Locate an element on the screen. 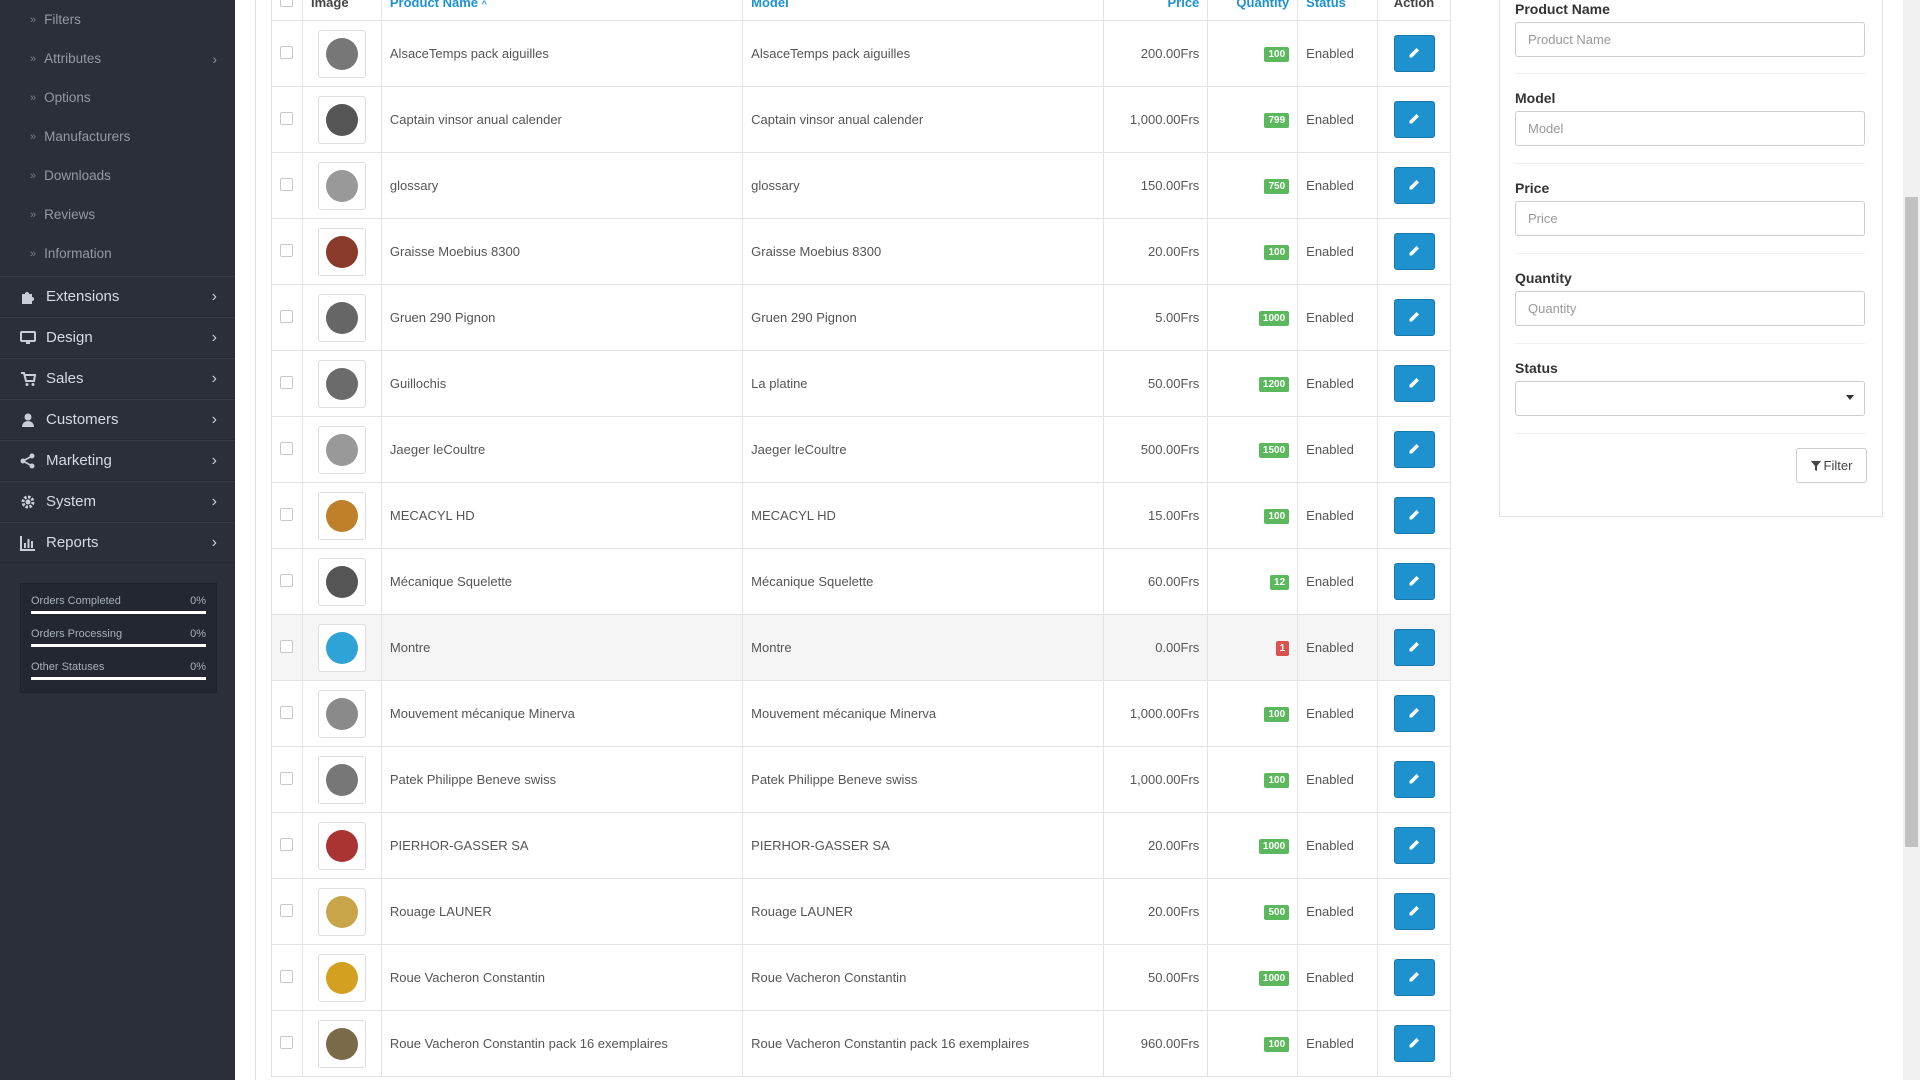 The image size is (1920, 1080). row-select-cell is located at coordinates (287, 53).